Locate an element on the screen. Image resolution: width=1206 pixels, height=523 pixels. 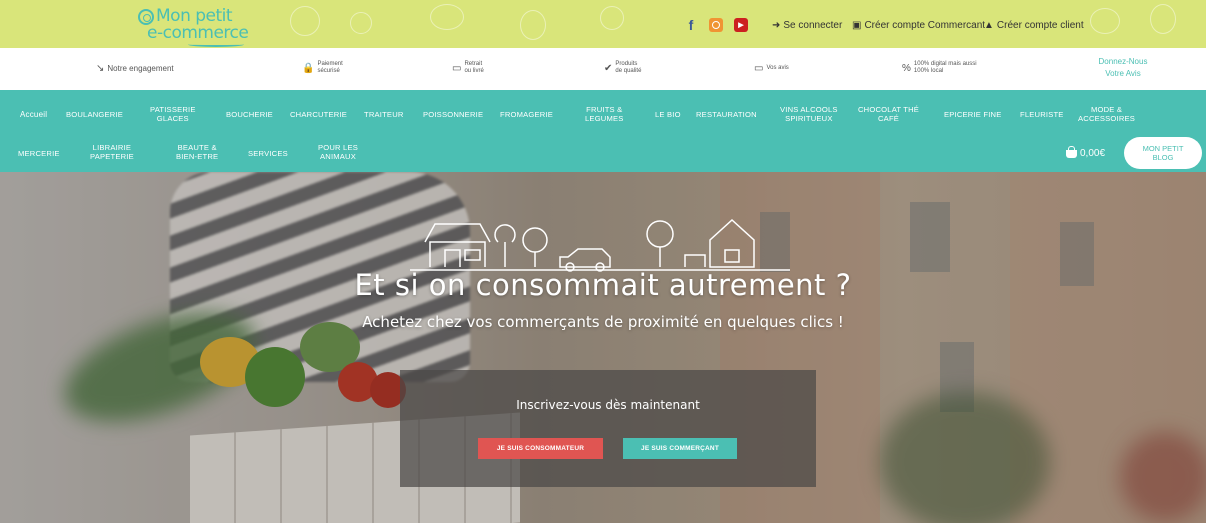
cart-button: 0,00€ is located at coordinates (1086, 152).